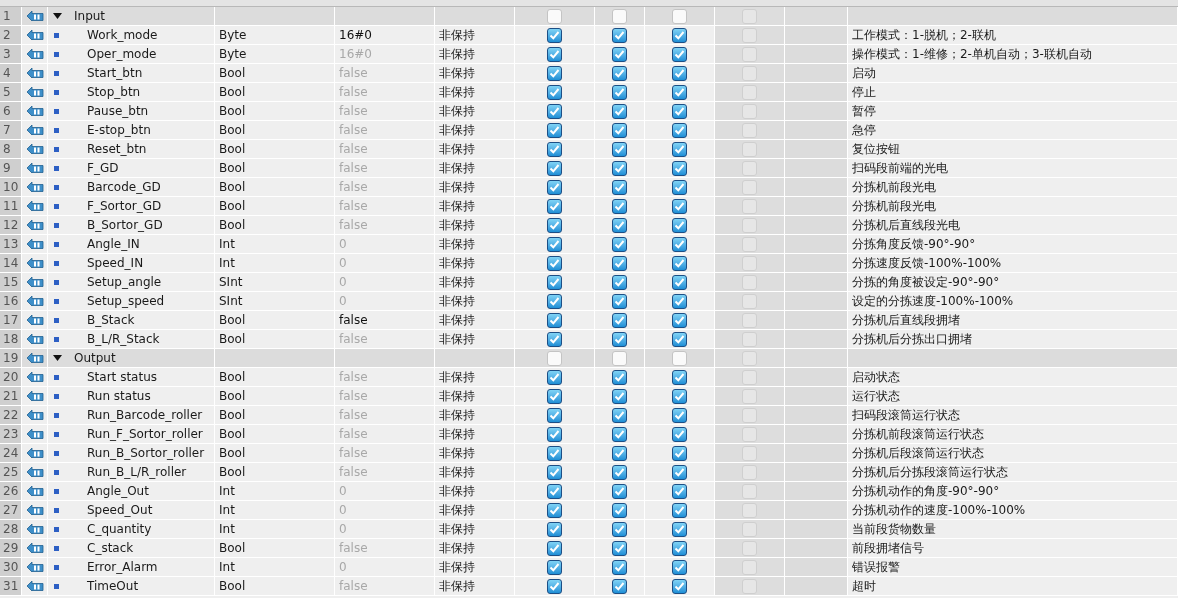 This screenshot has width=1178, height=598. Describe the element at coordinates (275, 472) in the screenshot. I see `data-type-cell: Bool` at that location.